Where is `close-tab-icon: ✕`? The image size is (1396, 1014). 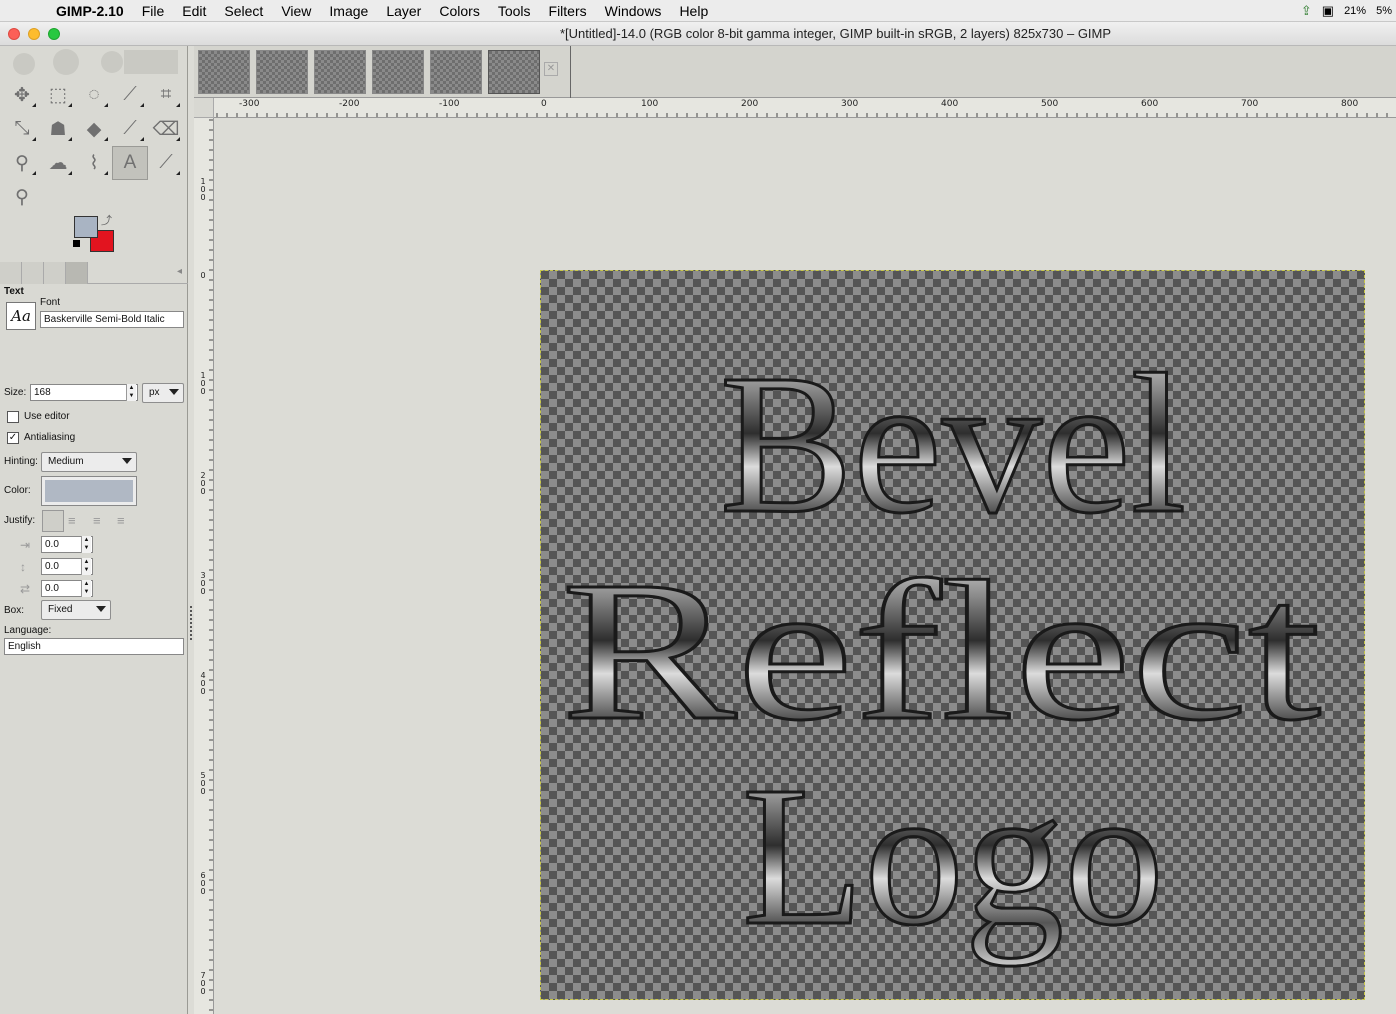
close-tab-icon: ✕ is located at coordinates (551, 69).